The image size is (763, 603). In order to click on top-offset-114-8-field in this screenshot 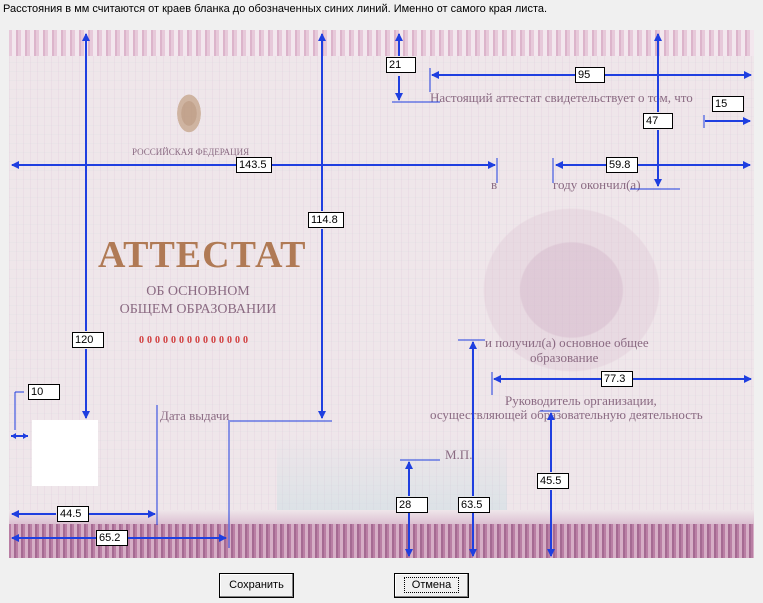, I will do `click(326, 220)`.